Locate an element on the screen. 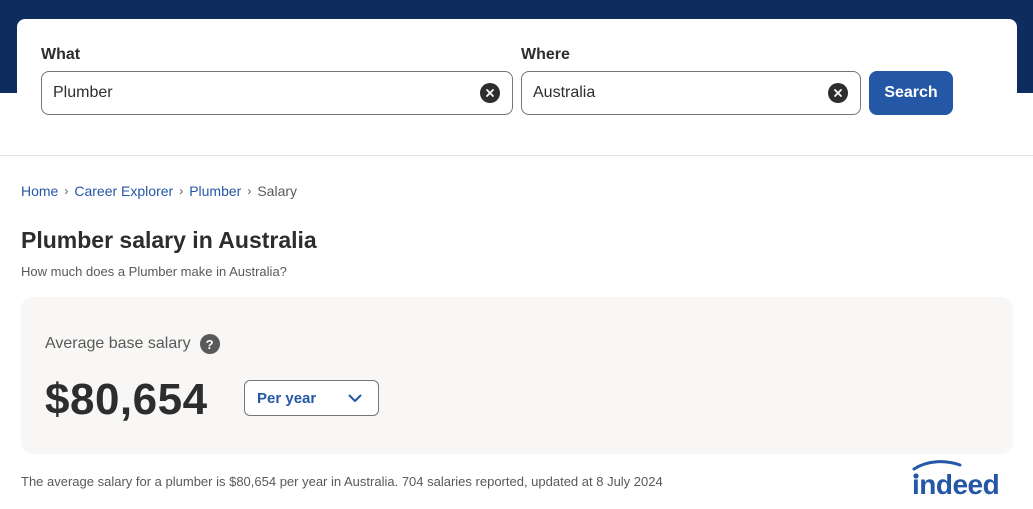 This screenshot has height=509, width=1033. help-icon: ? is located at coordinates (209, 344).